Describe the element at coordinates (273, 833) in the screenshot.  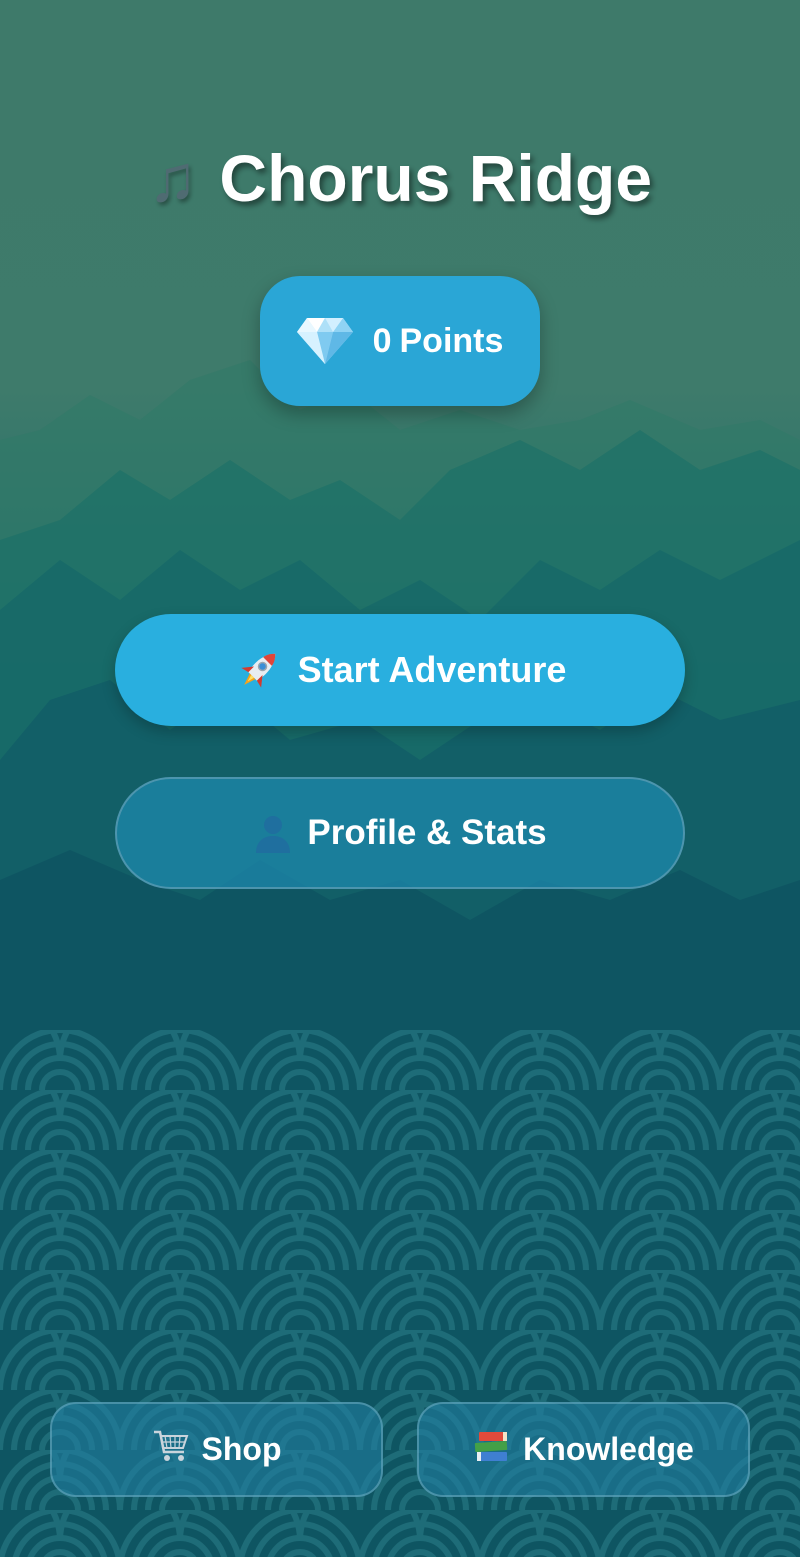
I see `person-icon` at that location.